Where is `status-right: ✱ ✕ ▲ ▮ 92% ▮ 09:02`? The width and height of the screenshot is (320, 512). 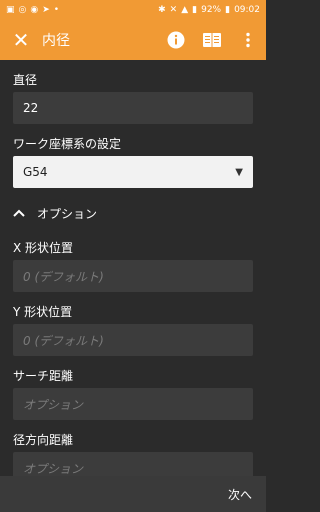 status-right: ✱ ✕ ▲ ▮ 92% ▮ 09:02 is located at coordinates (209, 10).